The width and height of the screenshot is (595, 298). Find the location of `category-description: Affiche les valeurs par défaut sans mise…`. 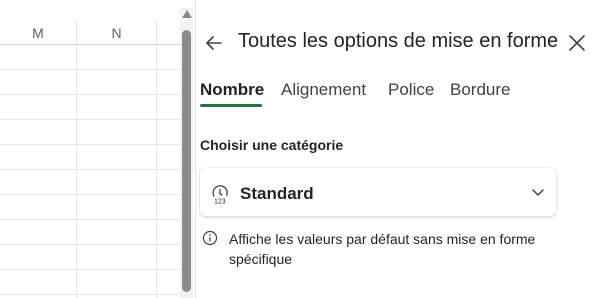

category-description: Affiche les valeurs par défaut sans mise… is located at coordinates (382, 249).